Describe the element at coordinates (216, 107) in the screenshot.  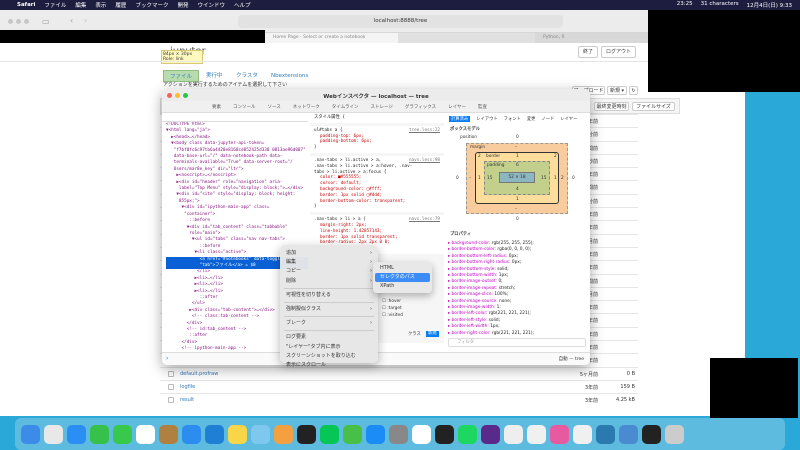
I see `tab-elements: 要素` at that location.